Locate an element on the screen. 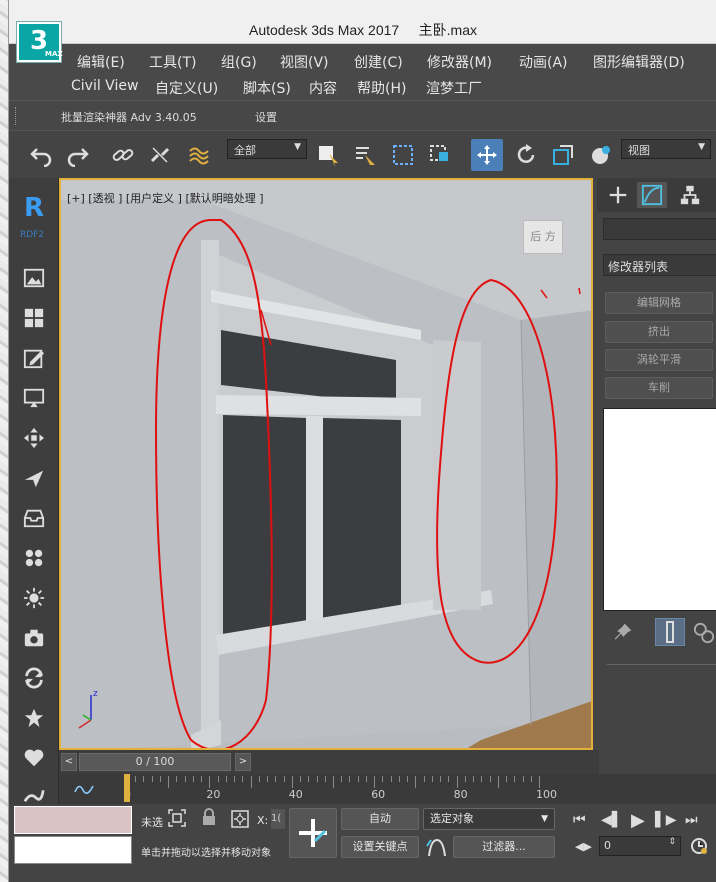 The image size is (716, 882). tray-icon is located at coordinates (34, 518).